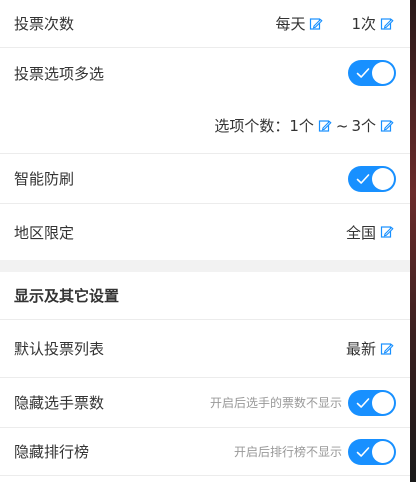  What do you see at coordinates (205, 126) in the screenshot?
I see `option-count-row: 选项个数： 1个 ~ 3个` at bounding box center [205, 126].